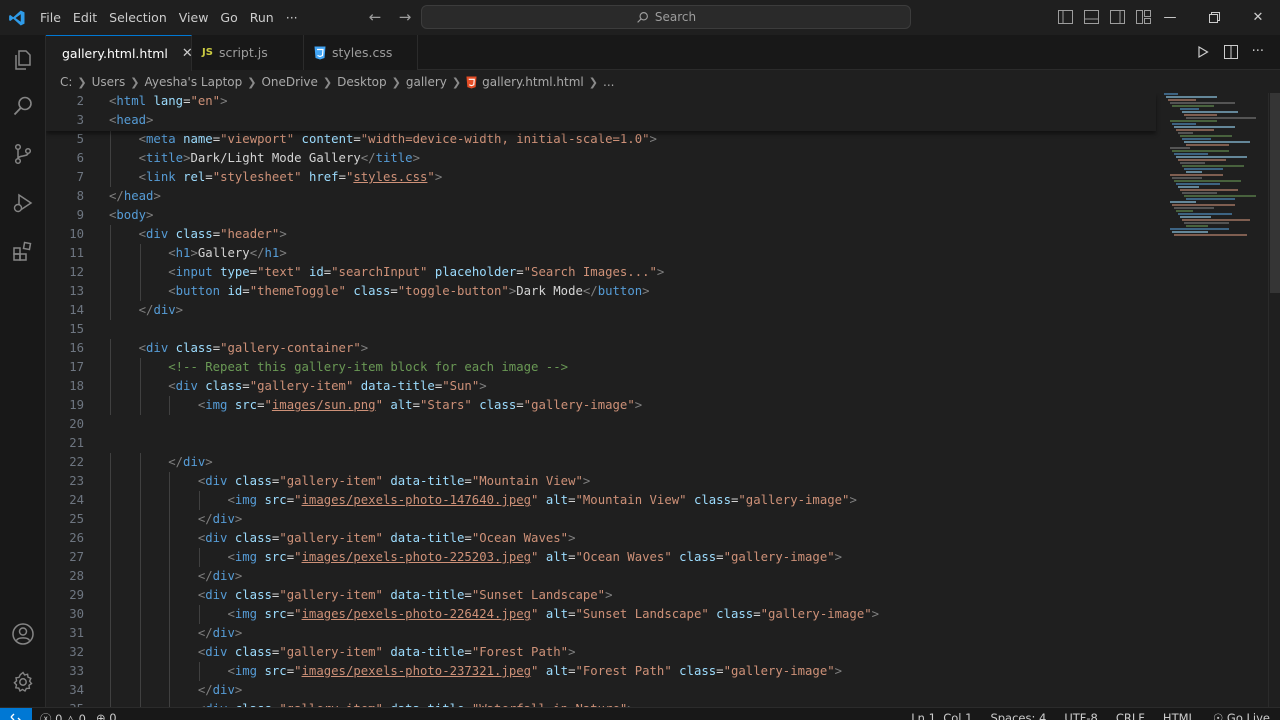  I want to click on extensions-icon, so click(23, 252).